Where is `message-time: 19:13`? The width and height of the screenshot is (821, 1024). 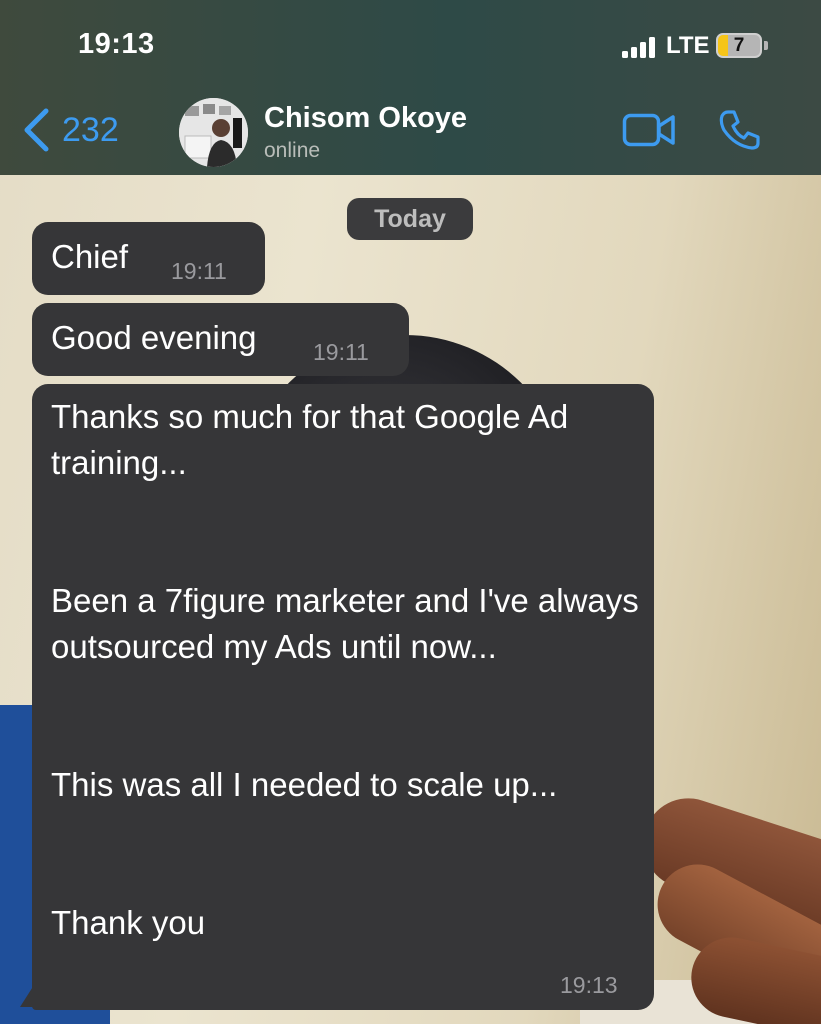 message-time: 19:13 is located at coordinates (589, 985).